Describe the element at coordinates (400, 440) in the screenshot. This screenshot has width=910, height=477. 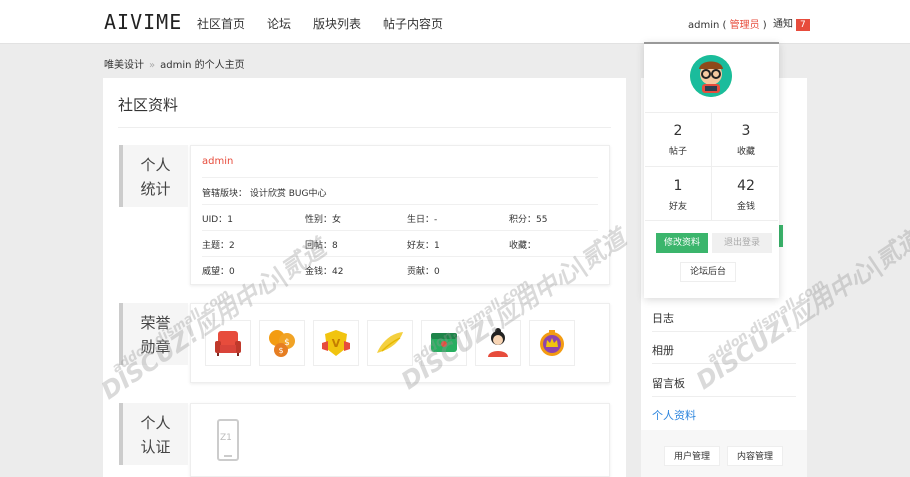
I see `verify-card` at that location.